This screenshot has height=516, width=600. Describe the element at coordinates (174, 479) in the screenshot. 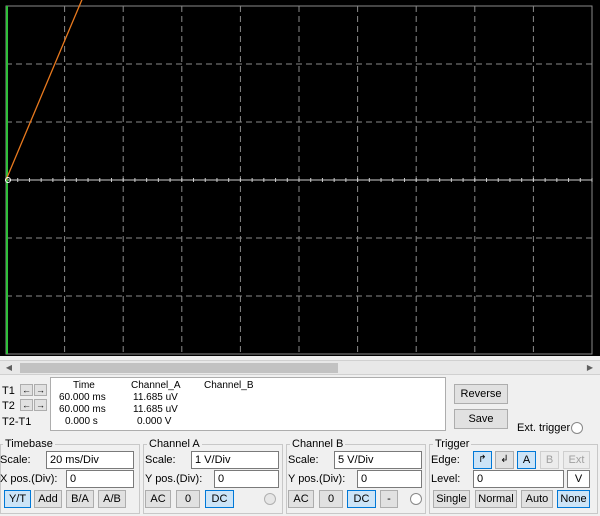

I see `channel-a-ypos-label: Y pos.(Div):` at that location.